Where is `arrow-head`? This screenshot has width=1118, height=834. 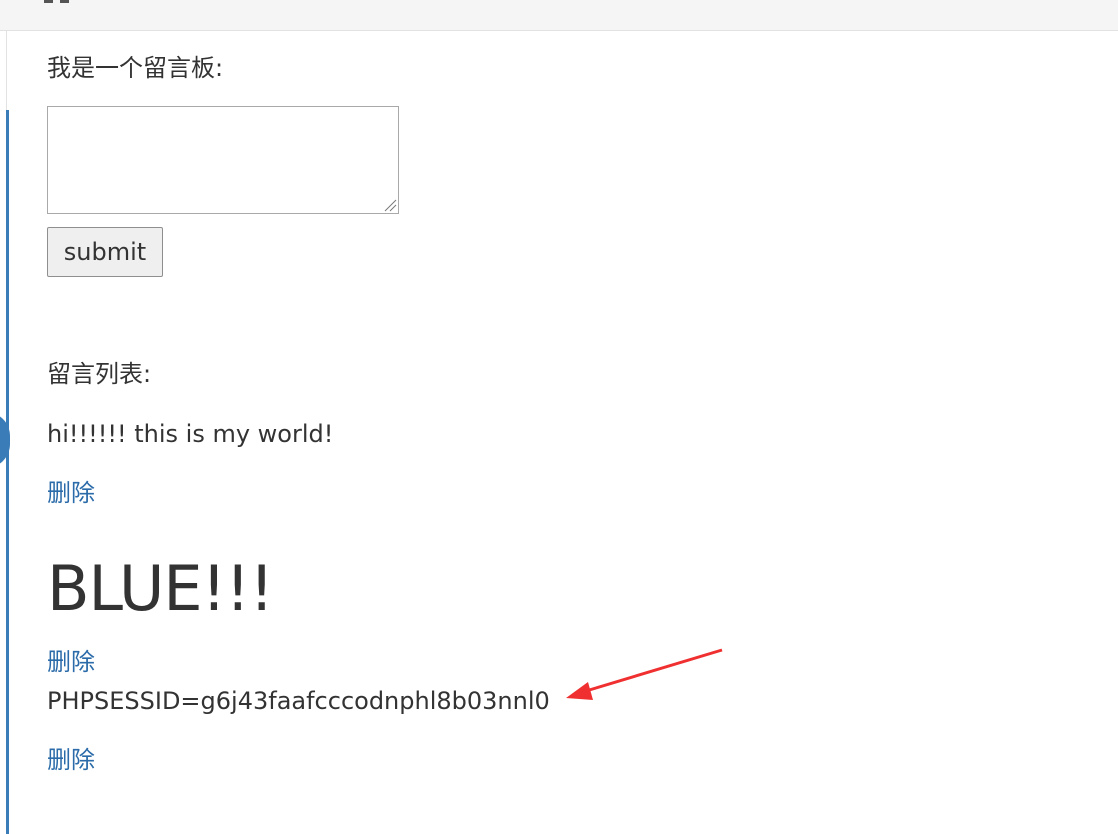
arrow-head is located at coordinates (579, 691).